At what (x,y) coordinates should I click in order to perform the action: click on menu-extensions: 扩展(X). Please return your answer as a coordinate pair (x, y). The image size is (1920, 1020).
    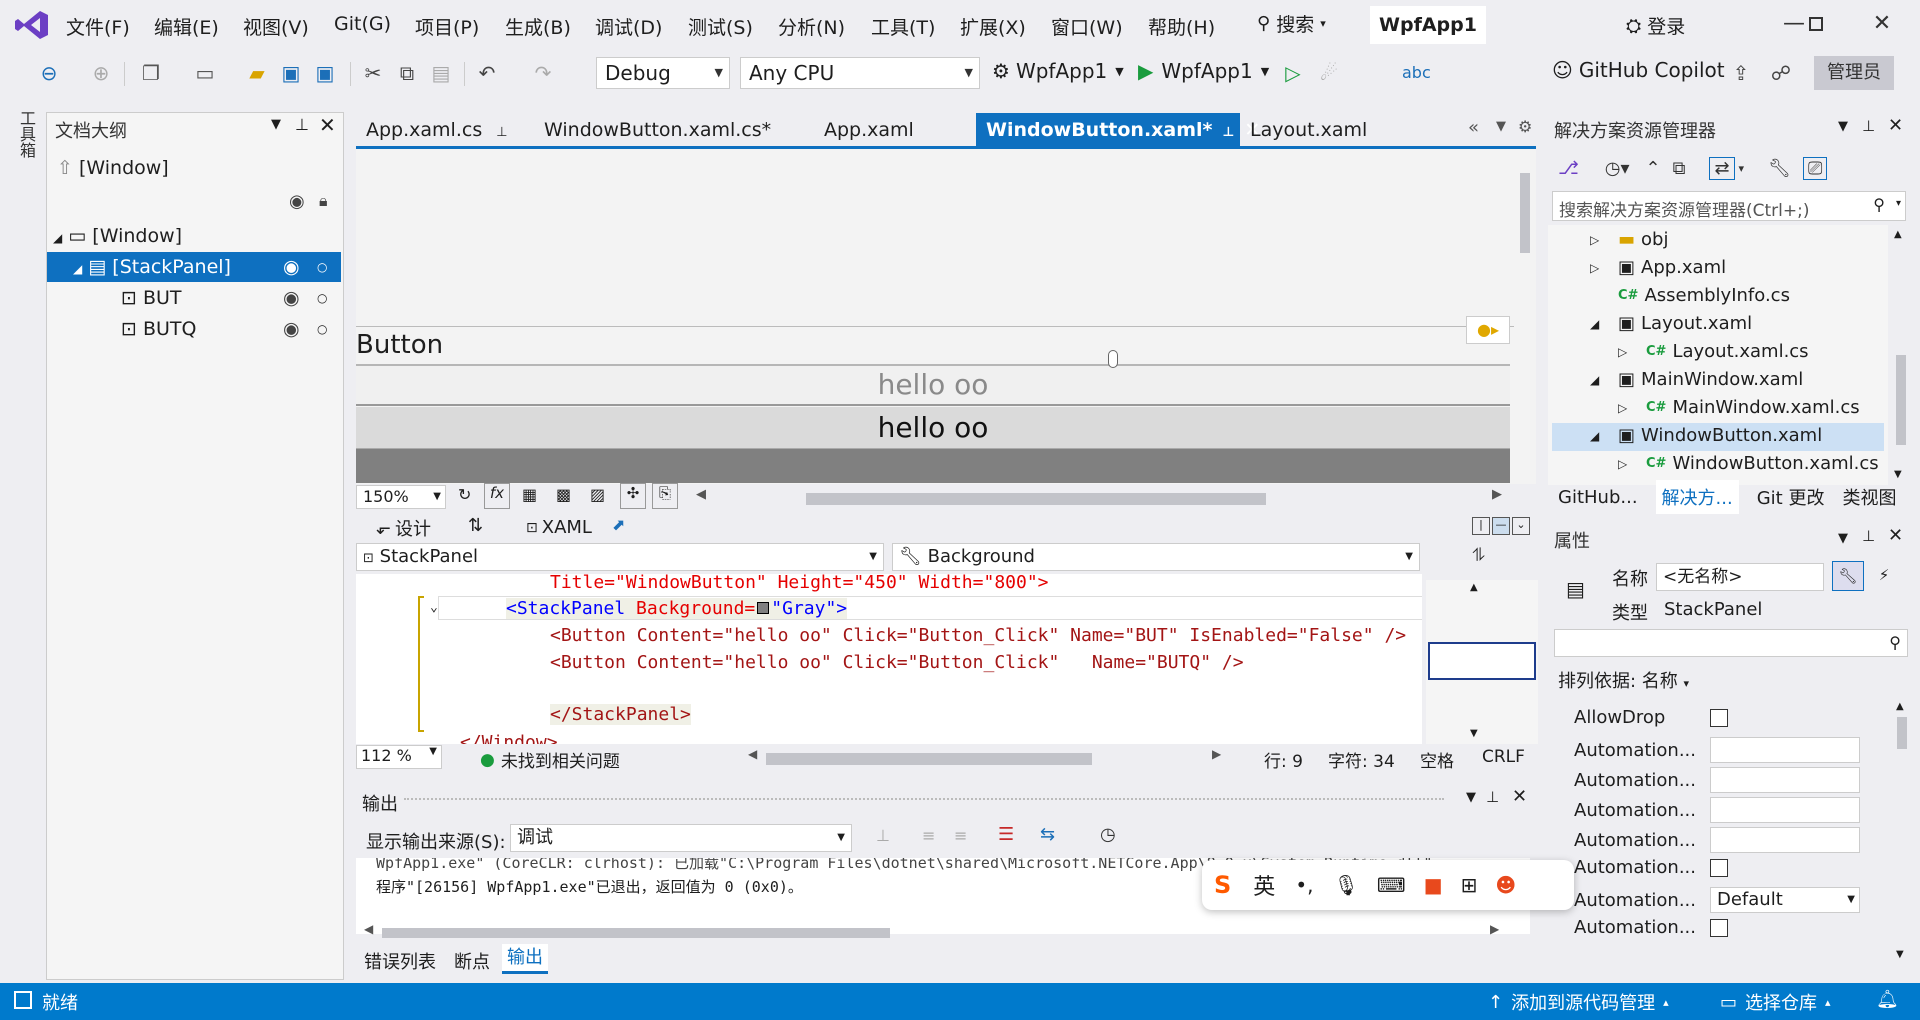
    Looking at the image, I should click on (993, 26).